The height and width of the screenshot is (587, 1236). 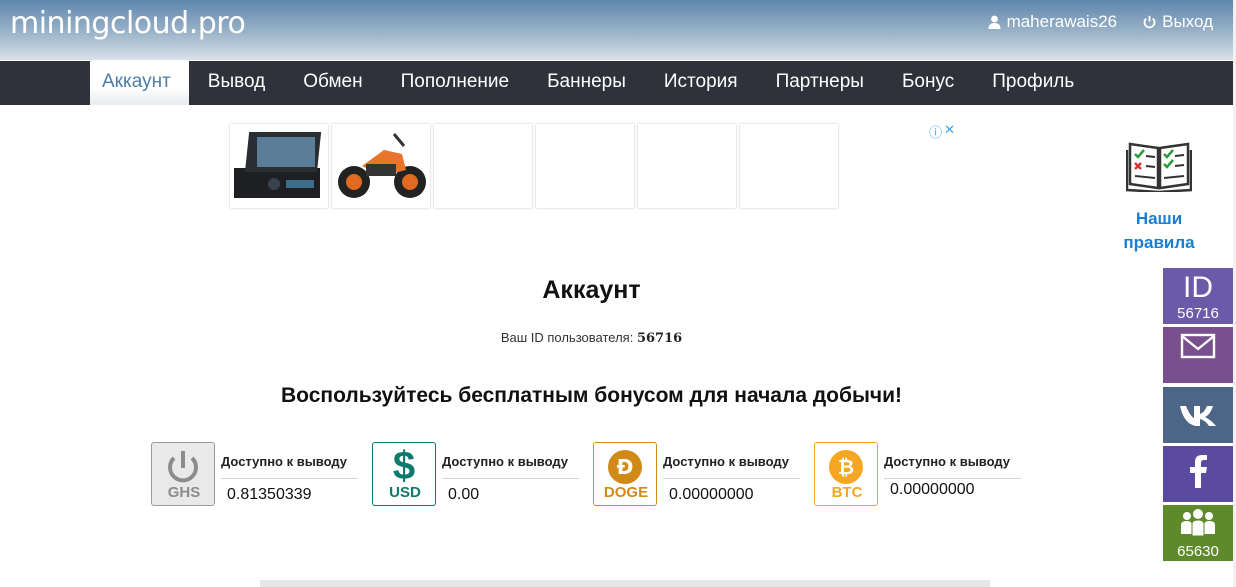 I want to click on user-box: maherawais26 Выход, so click(x=1100, y=22).